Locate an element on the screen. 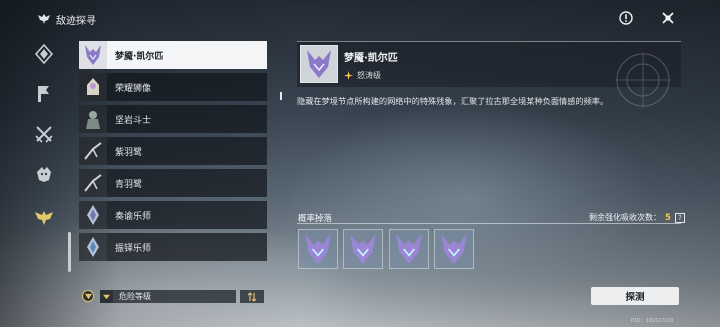 The height and width of the screenshot is (327, 720). rock-fighter-icon is located at coordinates (93, 119).